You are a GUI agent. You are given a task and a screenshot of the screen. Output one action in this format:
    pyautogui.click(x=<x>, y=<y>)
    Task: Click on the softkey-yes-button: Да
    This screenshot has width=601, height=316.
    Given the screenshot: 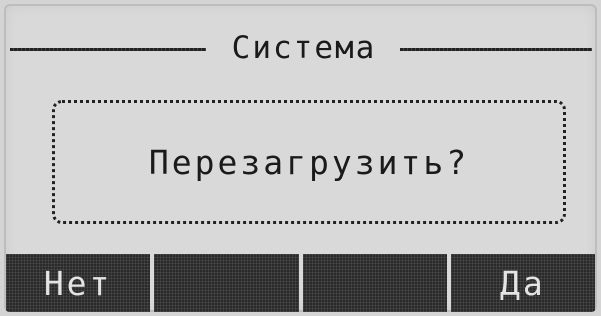 What is the action you would take?
    pyautogui.click(x=522, y=283)
    